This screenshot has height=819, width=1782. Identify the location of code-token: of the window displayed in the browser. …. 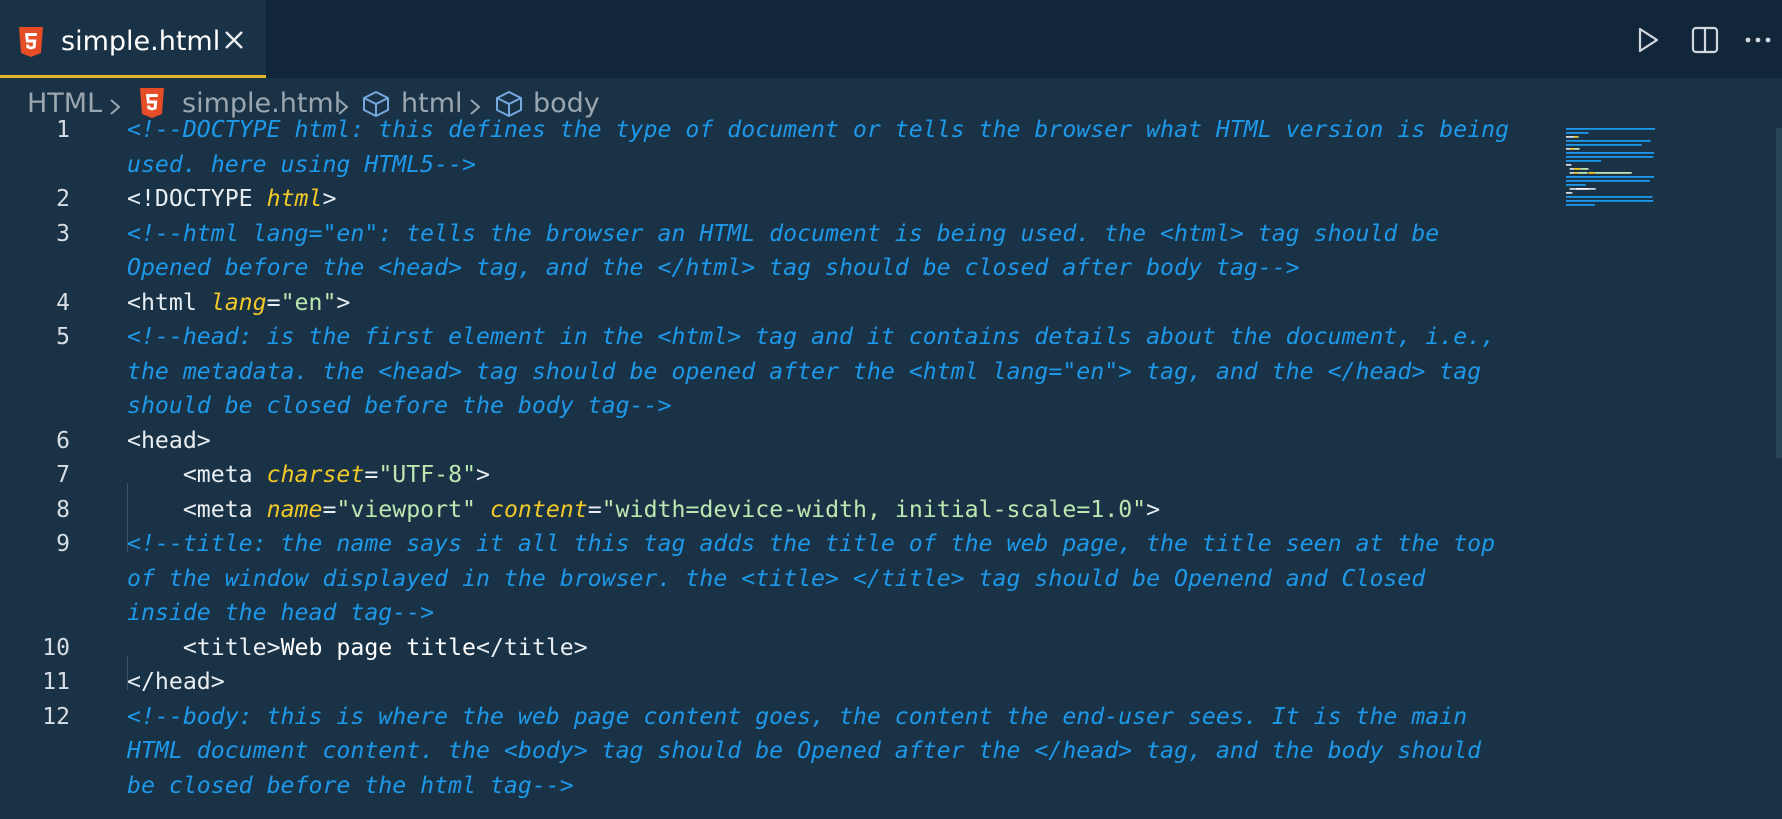
(776, 578).